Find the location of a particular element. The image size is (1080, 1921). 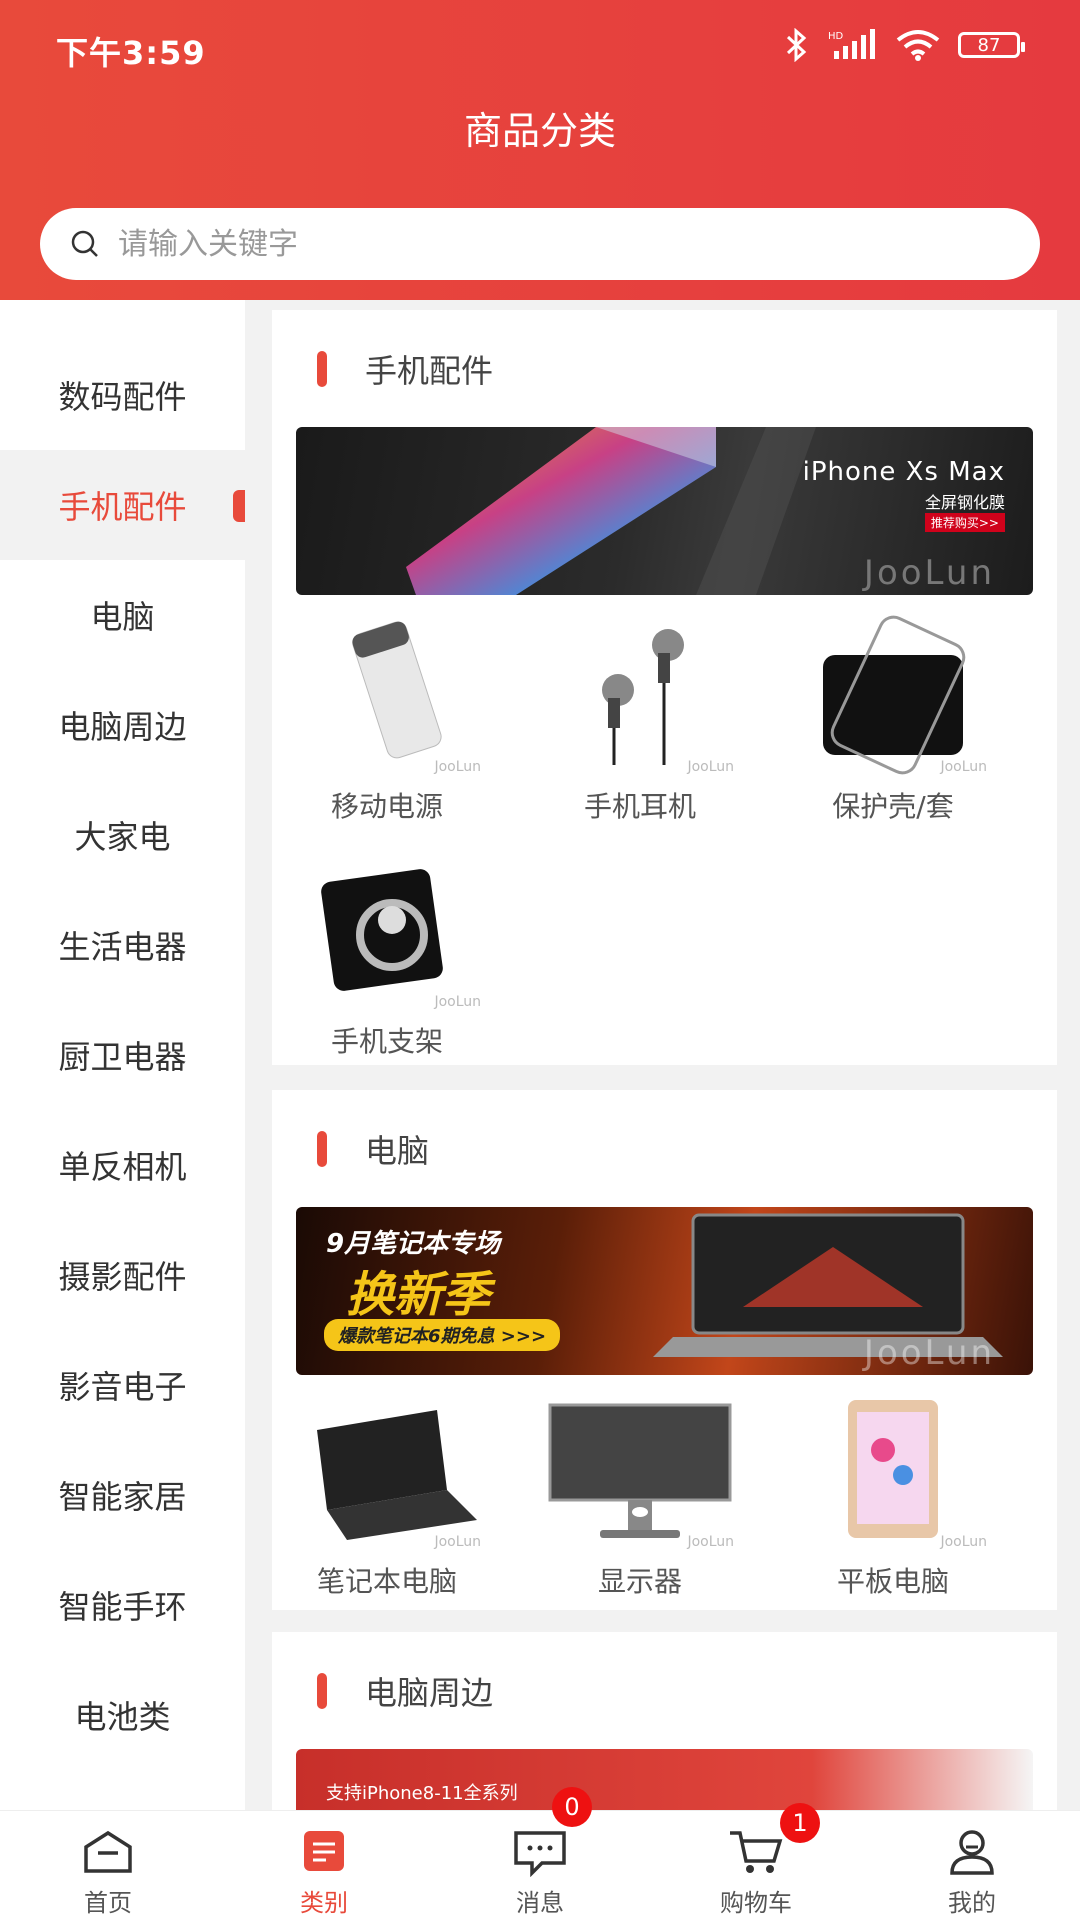

sidebar-item-camera-accessories: 摄影配件 is located at coordinates (122, 1275).